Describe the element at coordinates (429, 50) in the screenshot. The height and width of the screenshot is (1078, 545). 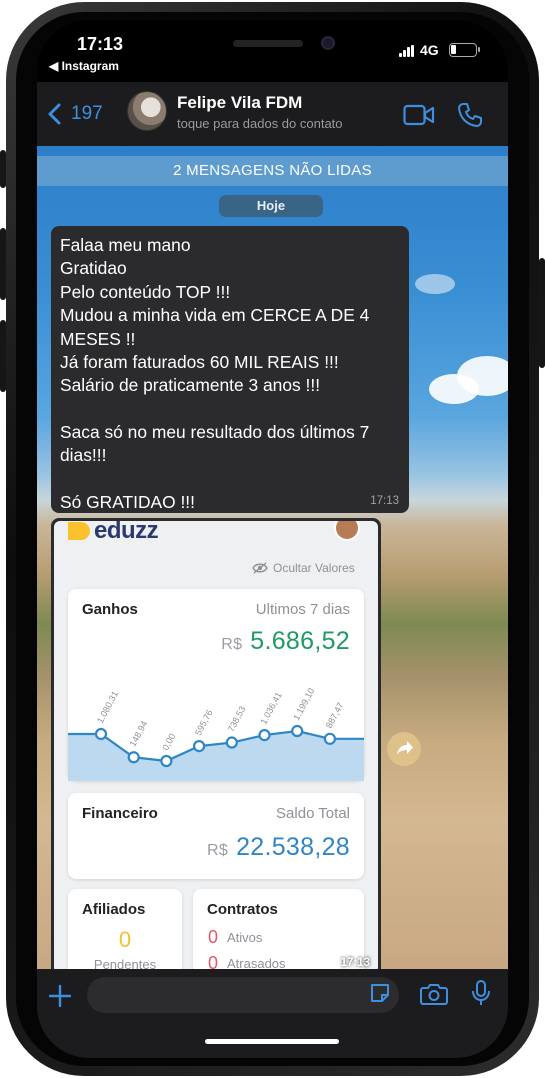
I see `network-type: 4G` at that location.